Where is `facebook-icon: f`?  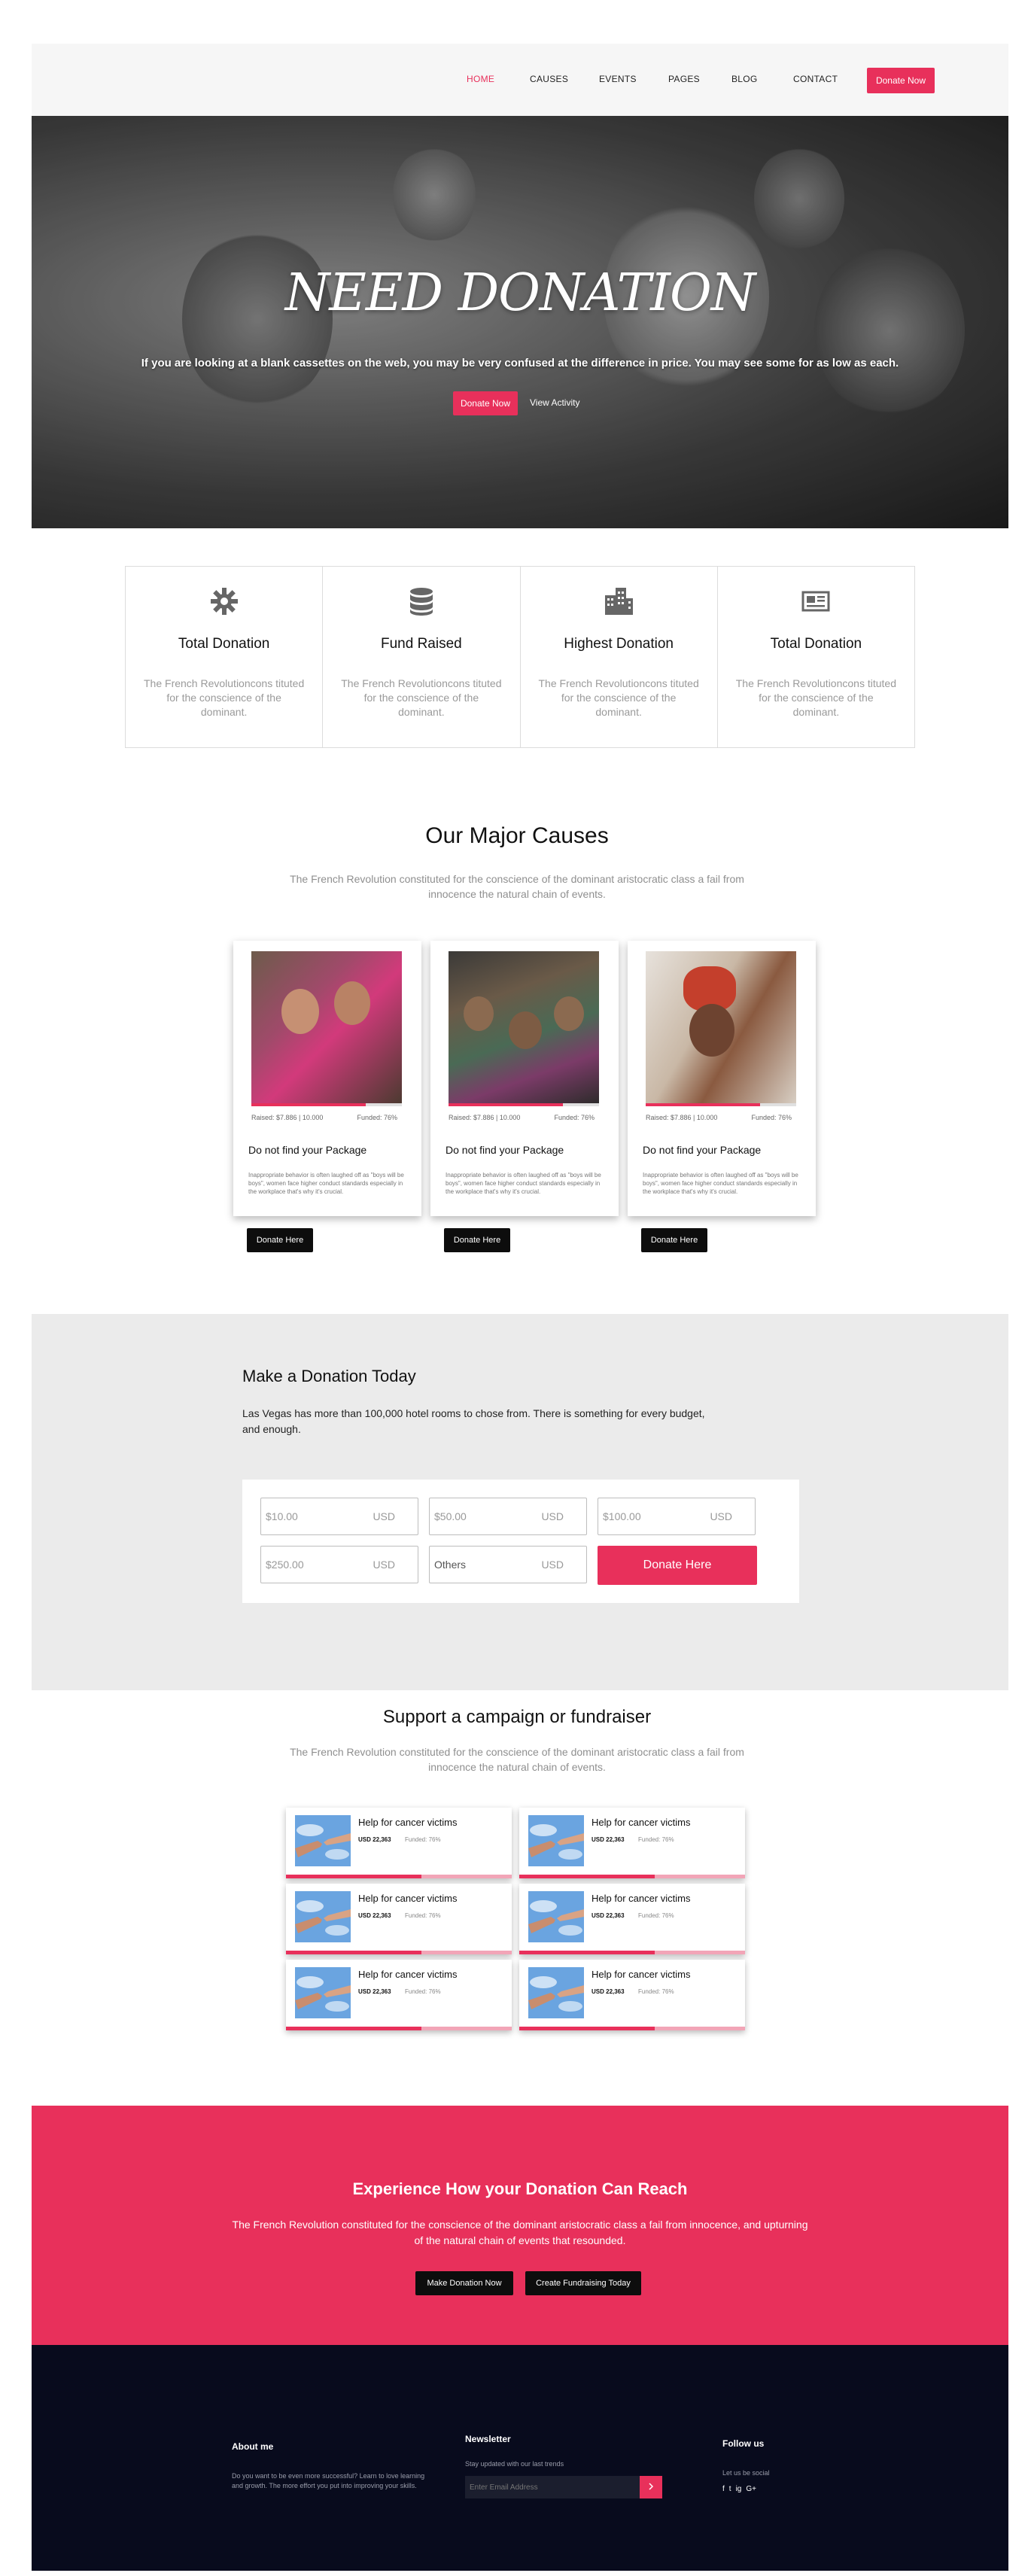 facebook-icon: f is located at coordinates (723, 2489).